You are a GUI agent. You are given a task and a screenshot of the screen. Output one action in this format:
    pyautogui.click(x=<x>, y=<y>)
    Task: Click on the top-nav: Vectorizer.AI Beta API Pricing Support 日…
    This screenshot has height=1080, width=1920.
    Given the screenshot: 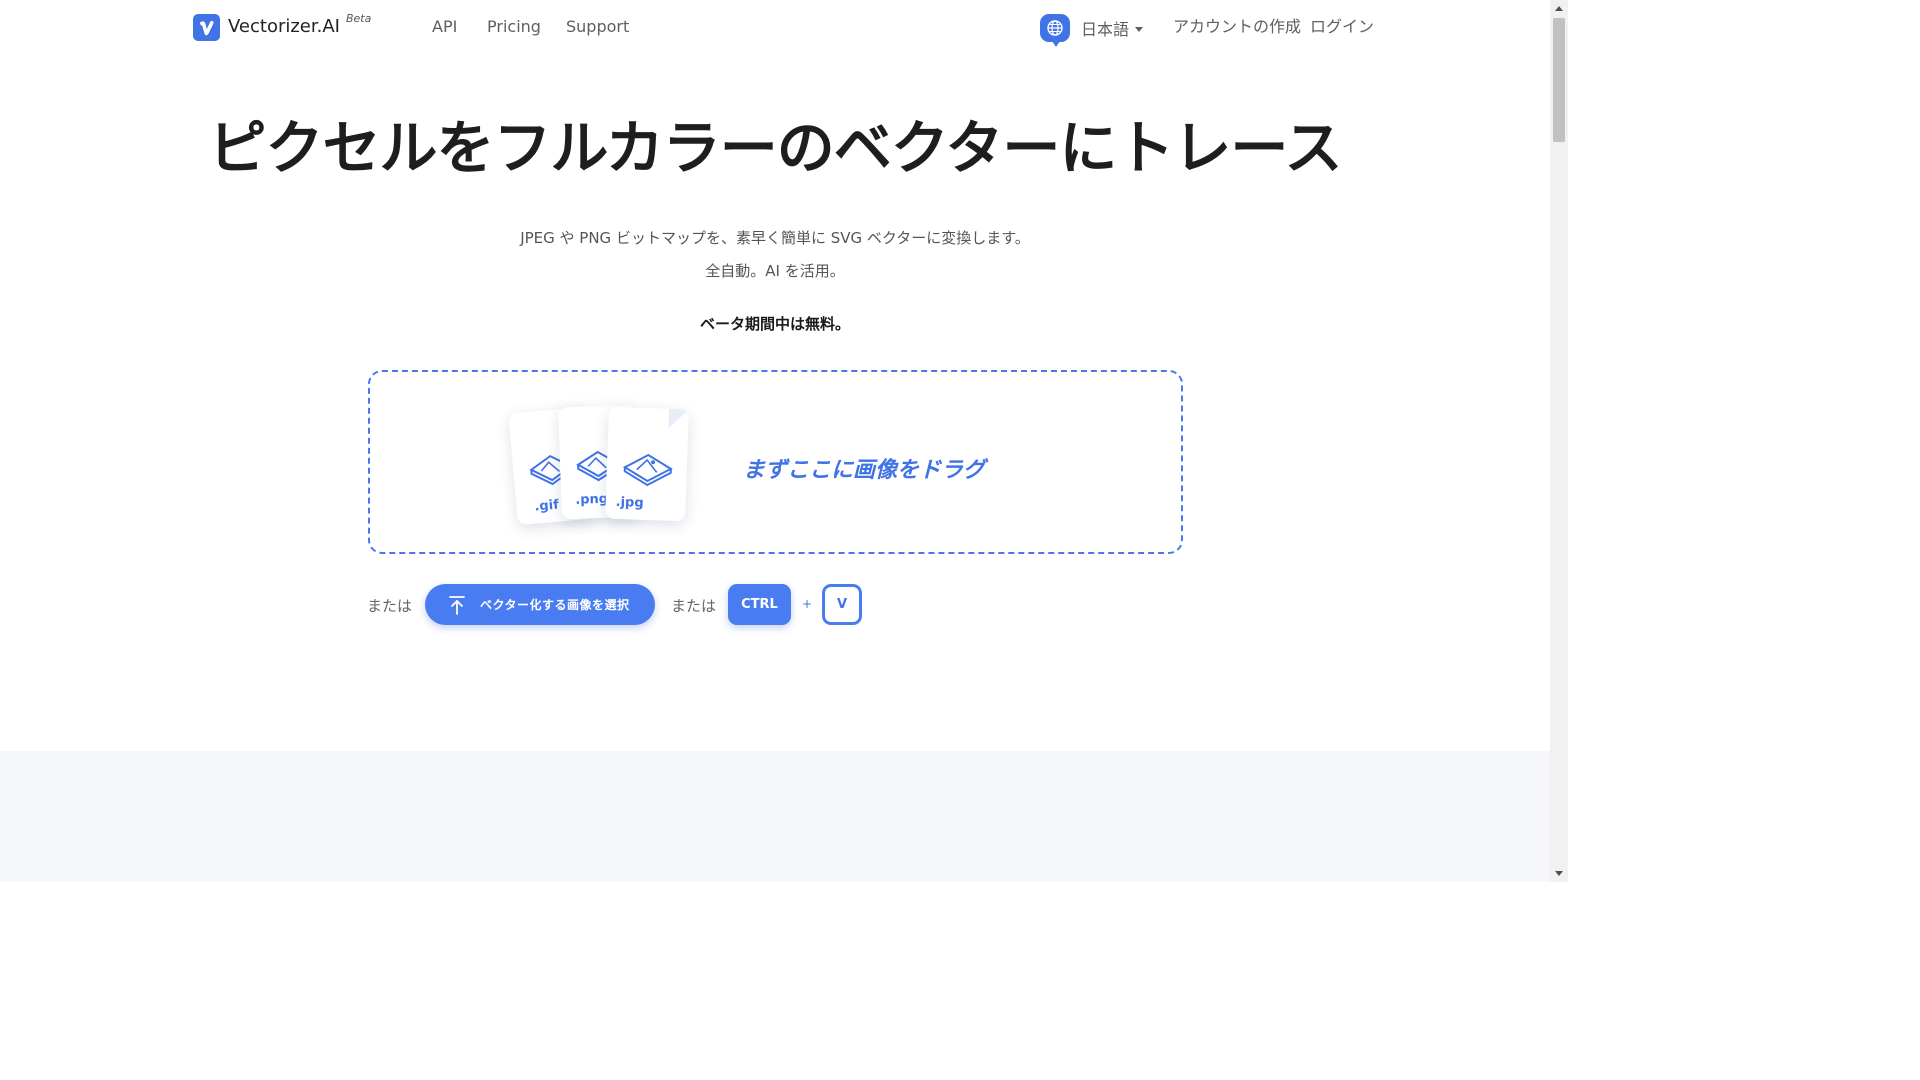 What is the action you would take?
    pyautogui.click(x=775, y=28)
    